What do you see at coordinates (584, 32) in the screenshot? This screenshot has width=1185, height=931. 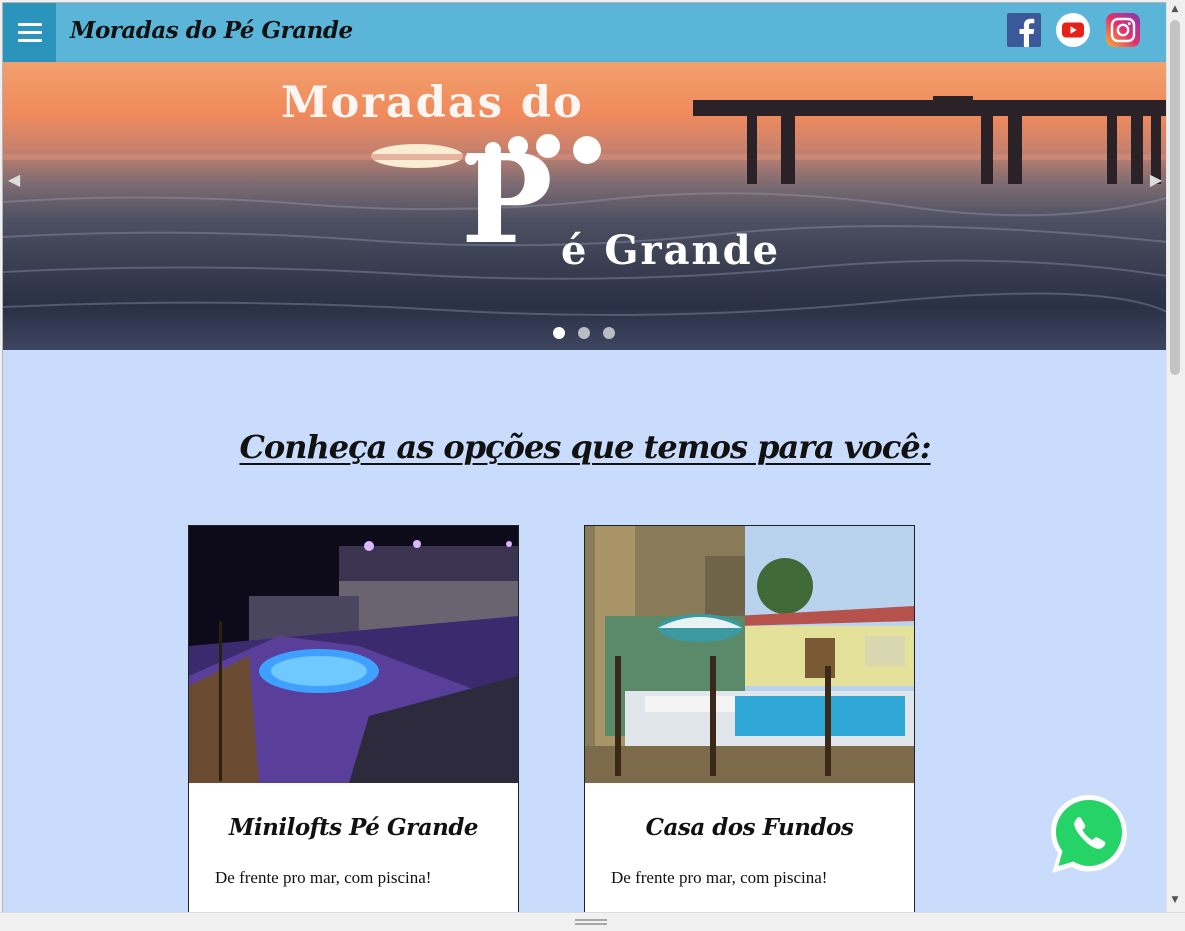 I see `top-navigation-bar: Moradas do Pé Grande` at bounding box center [584, 32].